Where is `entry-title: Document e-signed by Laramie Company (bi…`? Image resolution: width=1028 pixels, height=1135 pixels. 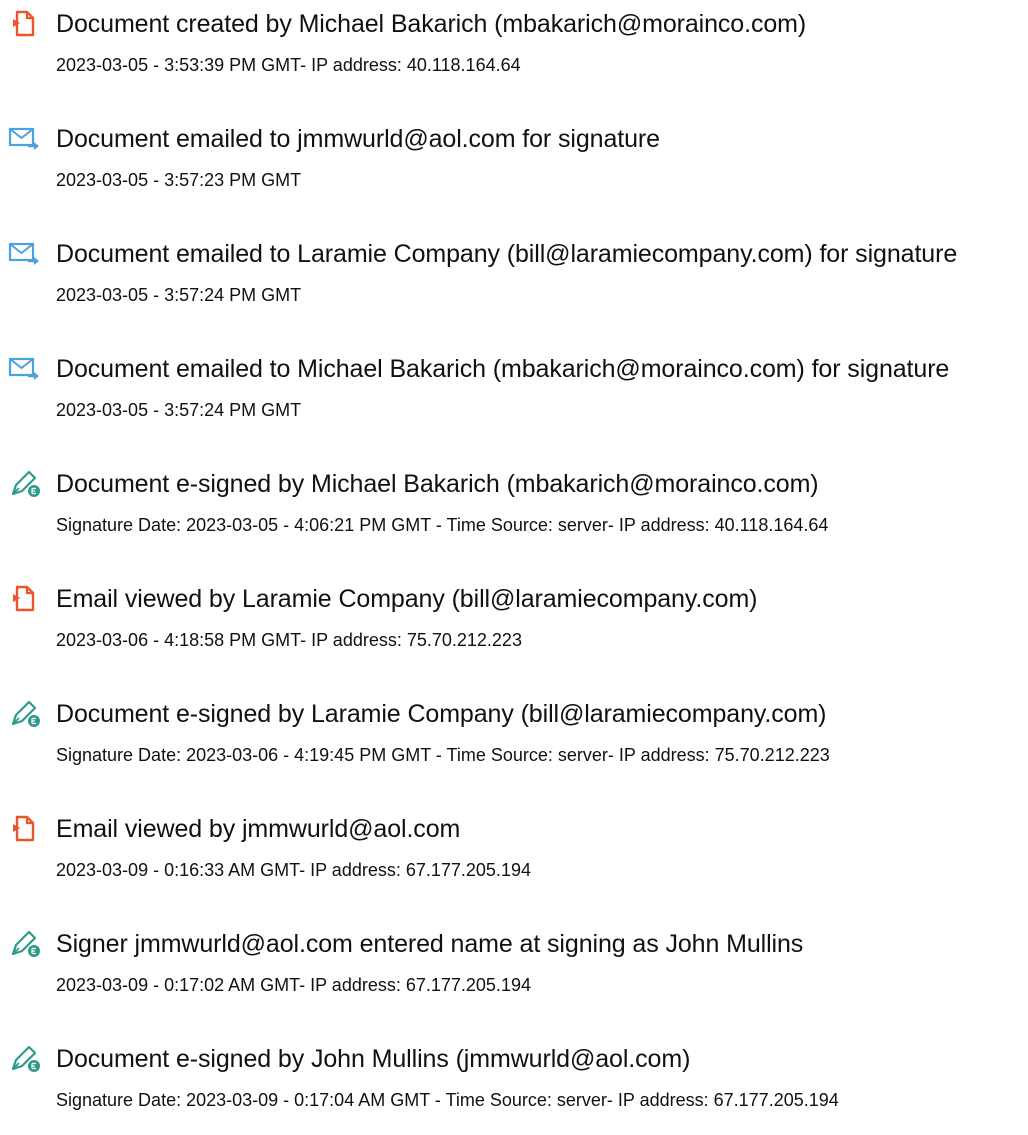 entry-title: Document e-signed by Laramie Company (bi… is located at coordinates (441, 714).